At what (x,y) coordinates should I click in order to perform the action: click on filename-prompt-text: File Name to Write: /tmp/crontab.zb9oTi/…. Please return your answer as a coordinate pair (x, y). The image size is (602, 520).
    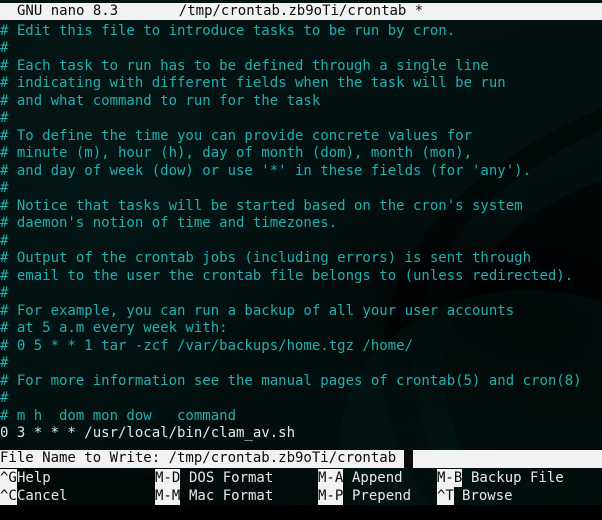
    Looking at the image, I should click on (198, 458).